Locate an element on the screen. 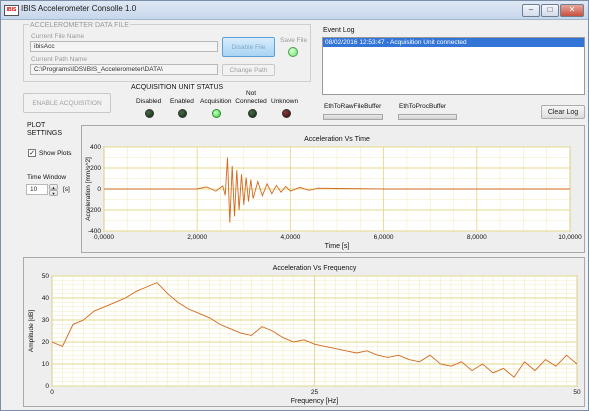  y-axis-label: Acceleration [mm/s^2] is located at coordinates (88, 189).